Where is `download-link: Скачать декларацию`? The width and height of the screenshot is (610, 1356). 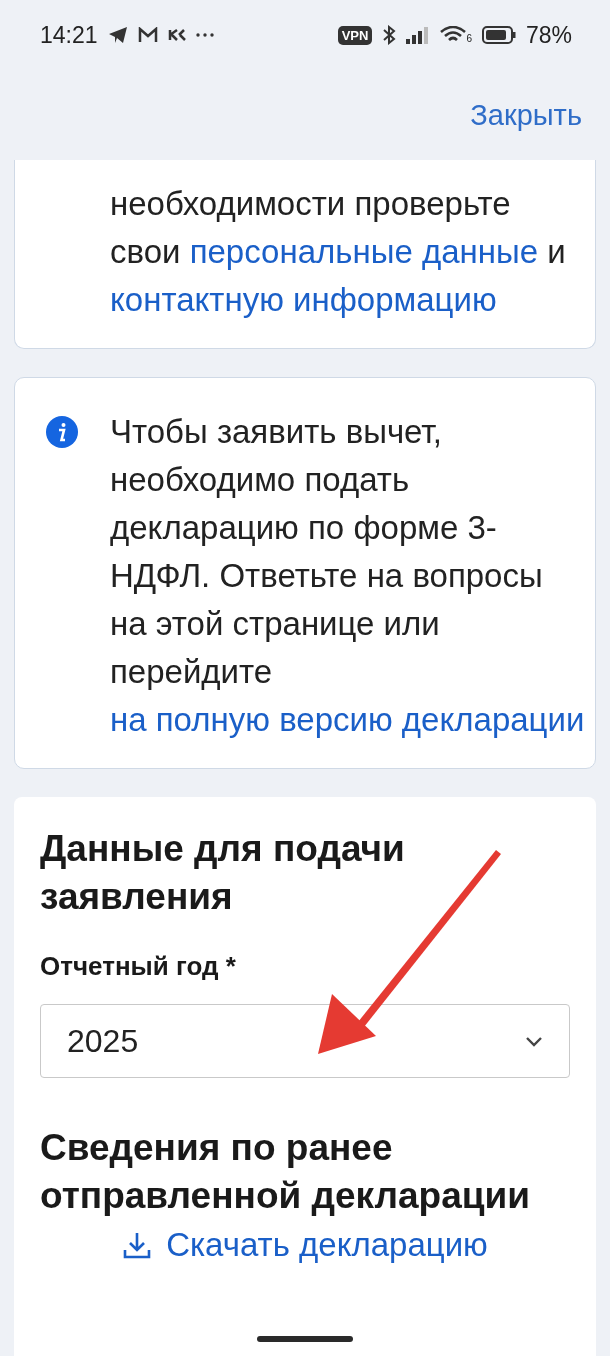
download-link: Скачать декларацию is located at coordinates (305, 1245).